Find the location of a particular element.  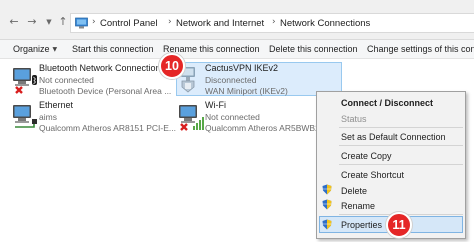

connection-status: aims is located at coordinates (48, 117).